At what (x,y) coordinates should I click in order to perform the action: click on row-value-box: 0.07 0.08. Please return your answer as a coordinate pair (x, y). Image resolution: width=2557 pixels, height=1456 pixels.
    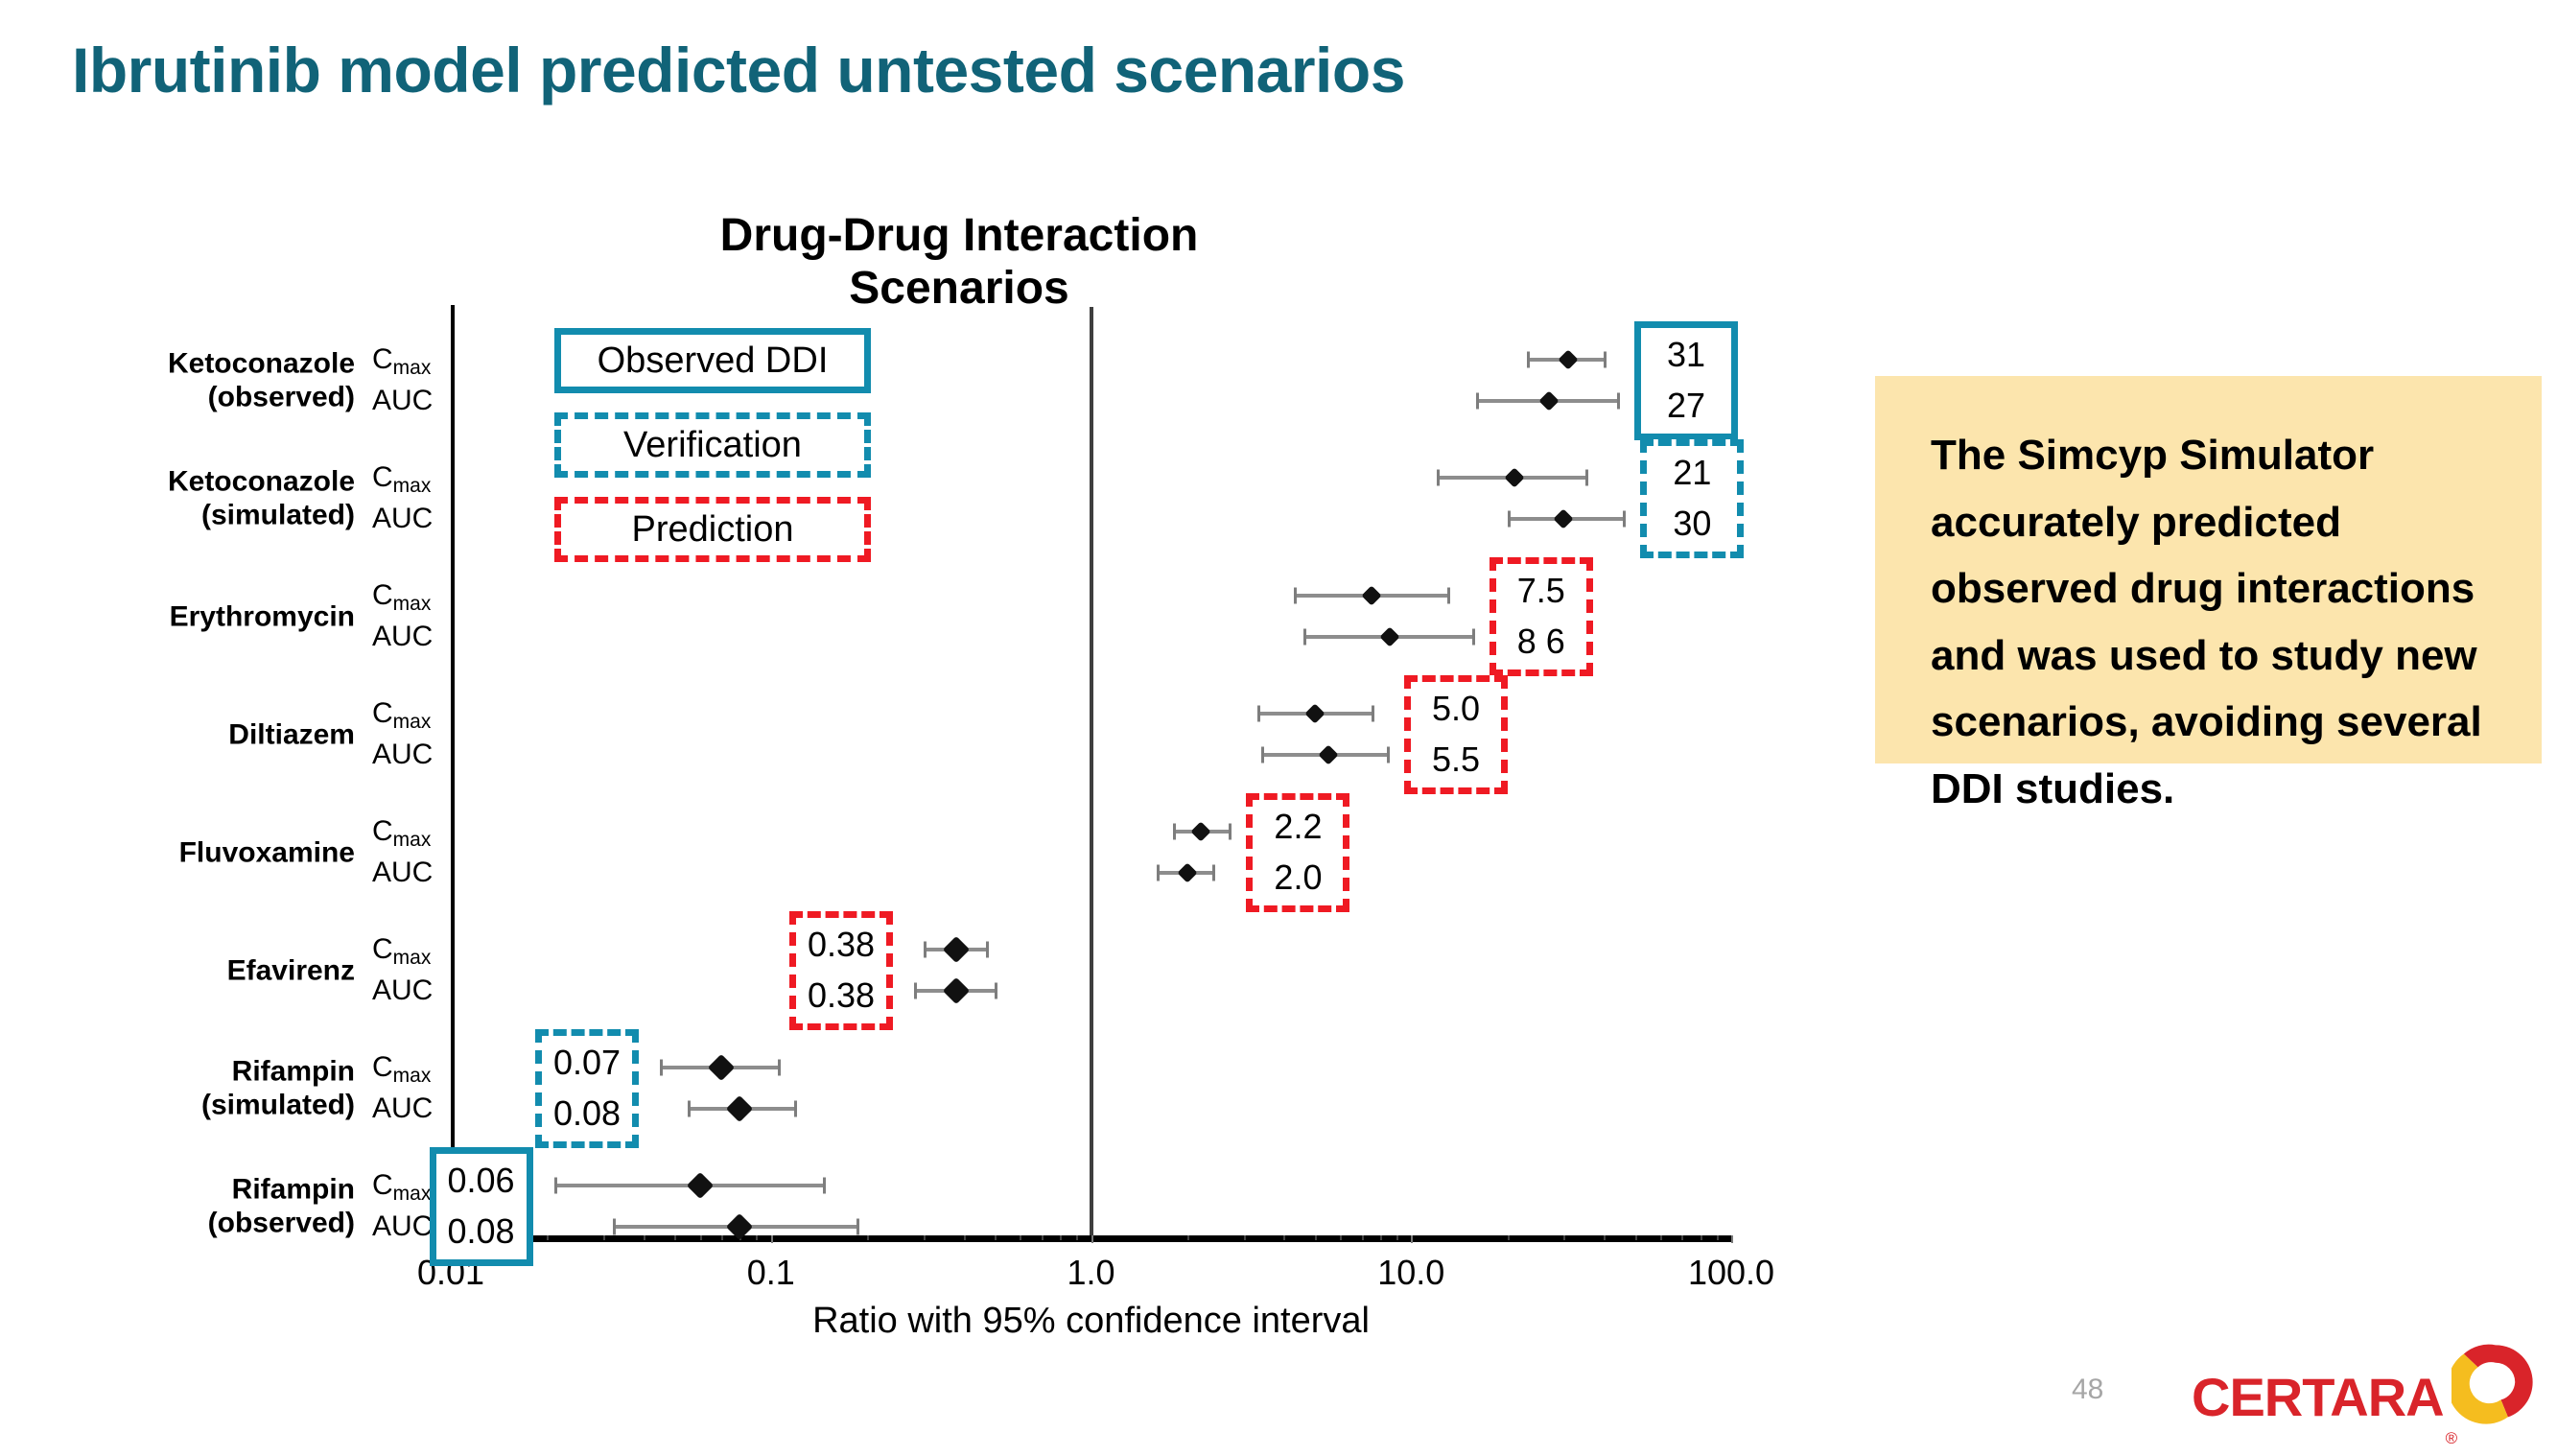
    Looking at the image, I should click on (587, 1088).